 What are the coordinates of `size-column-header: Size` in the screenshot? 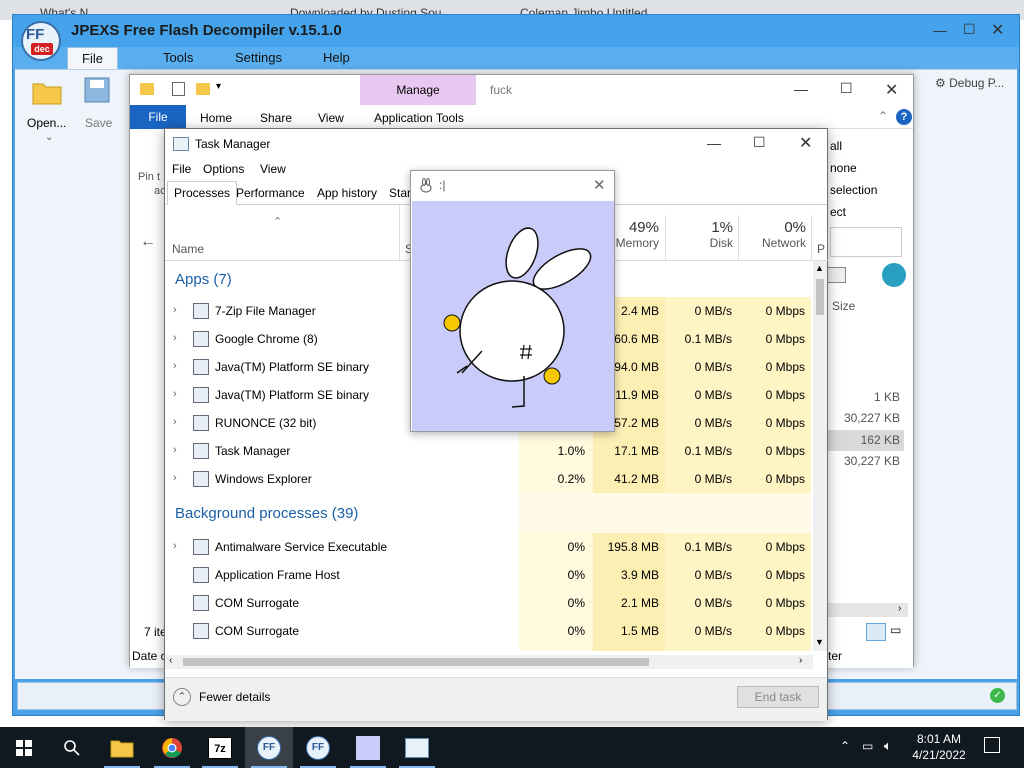 It's located at (843, 306).